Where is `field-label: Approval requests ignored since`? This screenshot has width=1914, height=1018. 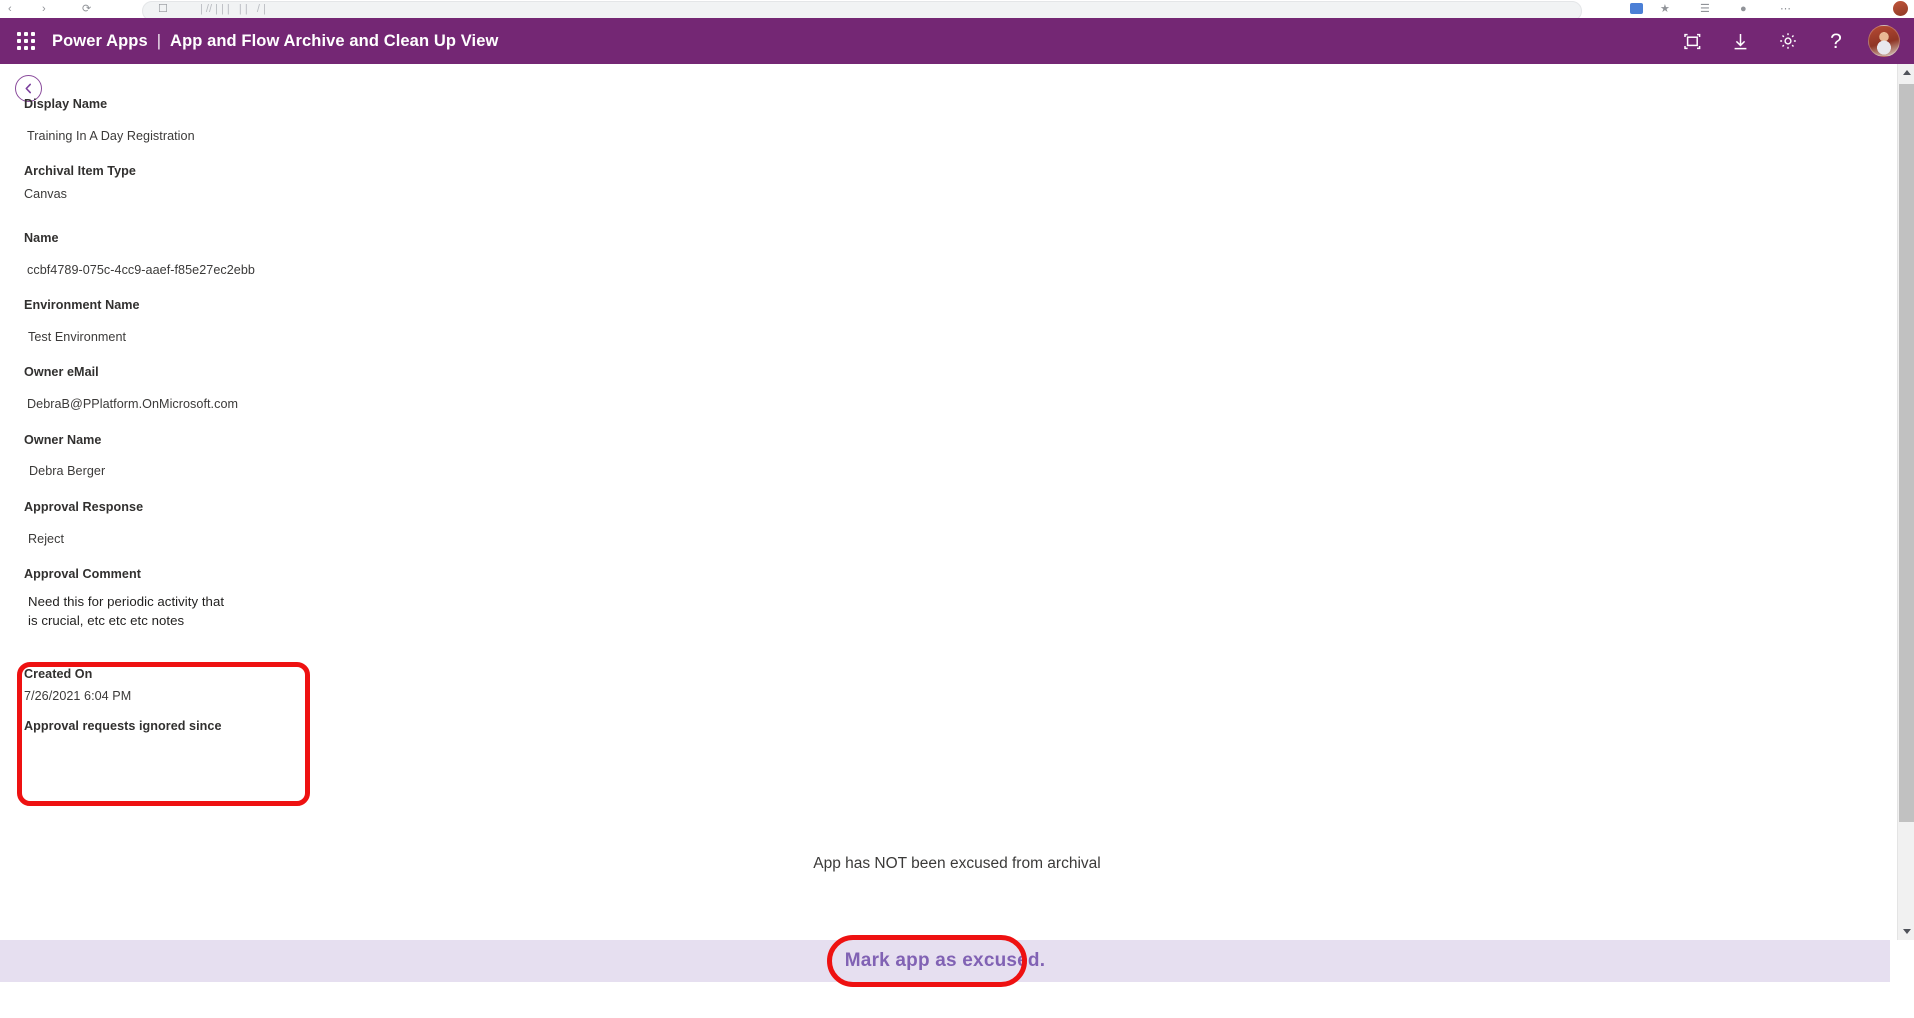 field-label: Approval requests ignored since is located at coordinates (123, 726).